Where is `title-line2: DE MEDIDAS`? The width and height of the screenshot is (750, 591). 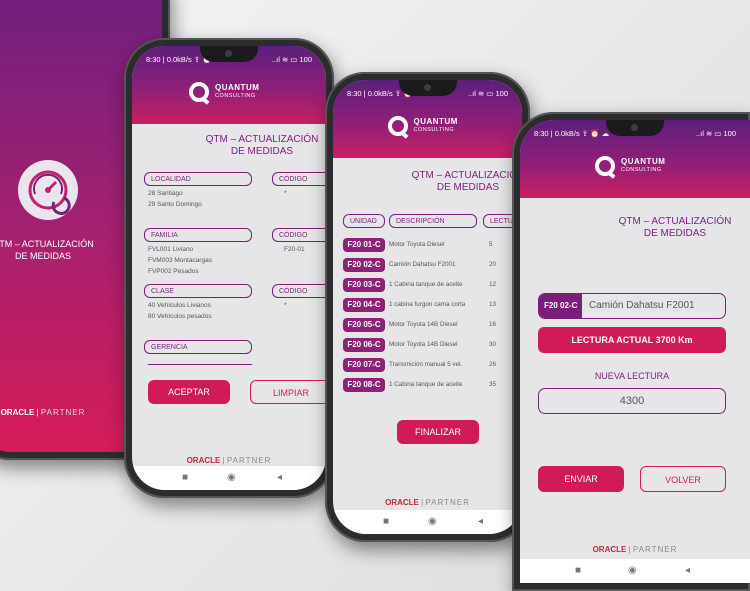 title-line2: DE MEDIDAS is located at coordinates (468, 187).